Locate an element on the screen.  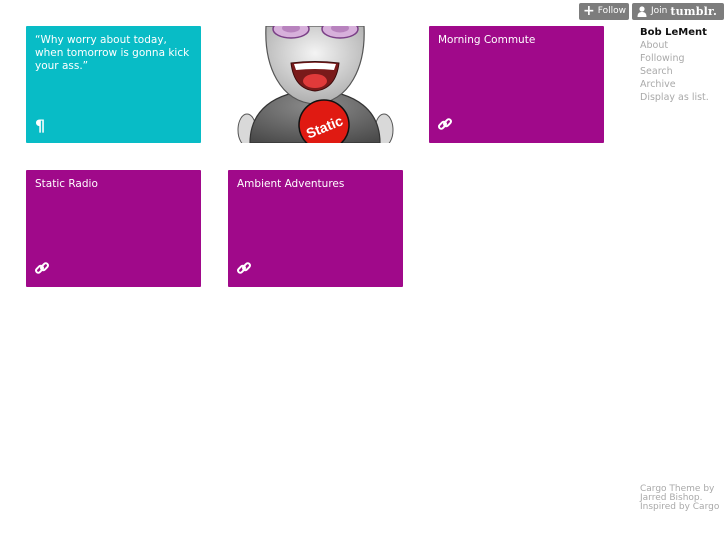
link-title: Static Radio is located at coordinates (66, 184).